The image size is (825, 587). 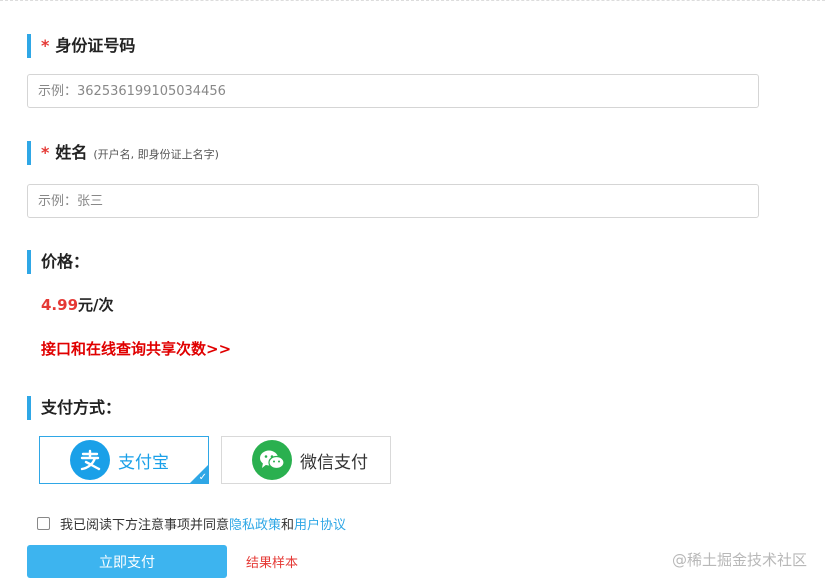 What do you see at coordinates (96, 305) in the screenshot?
I see `price-unit: 元/次` at bounding box center [96, 305].